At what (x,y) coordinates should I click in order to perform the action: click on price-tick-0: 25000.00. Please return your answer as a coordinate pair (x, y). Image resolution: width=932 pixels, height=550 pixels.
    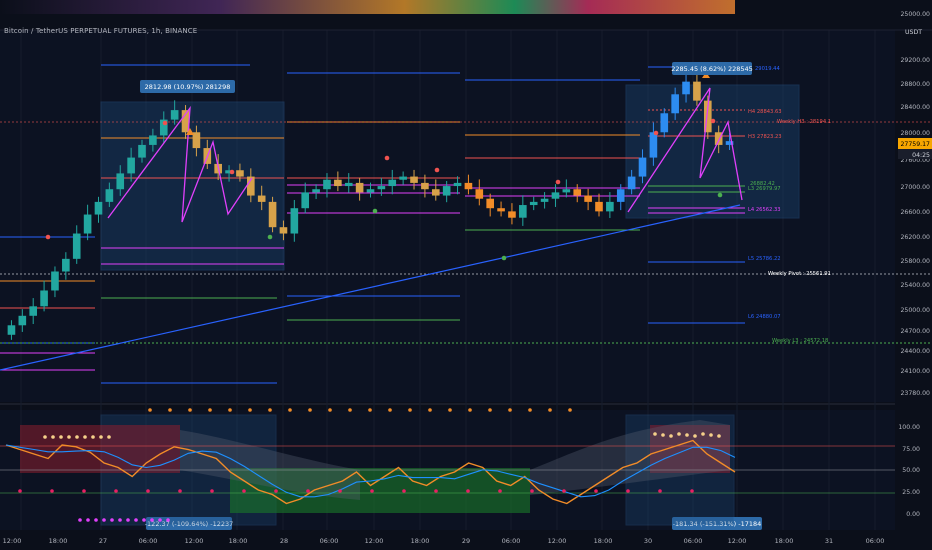
    Looking at the image, I should click on (915, 14).